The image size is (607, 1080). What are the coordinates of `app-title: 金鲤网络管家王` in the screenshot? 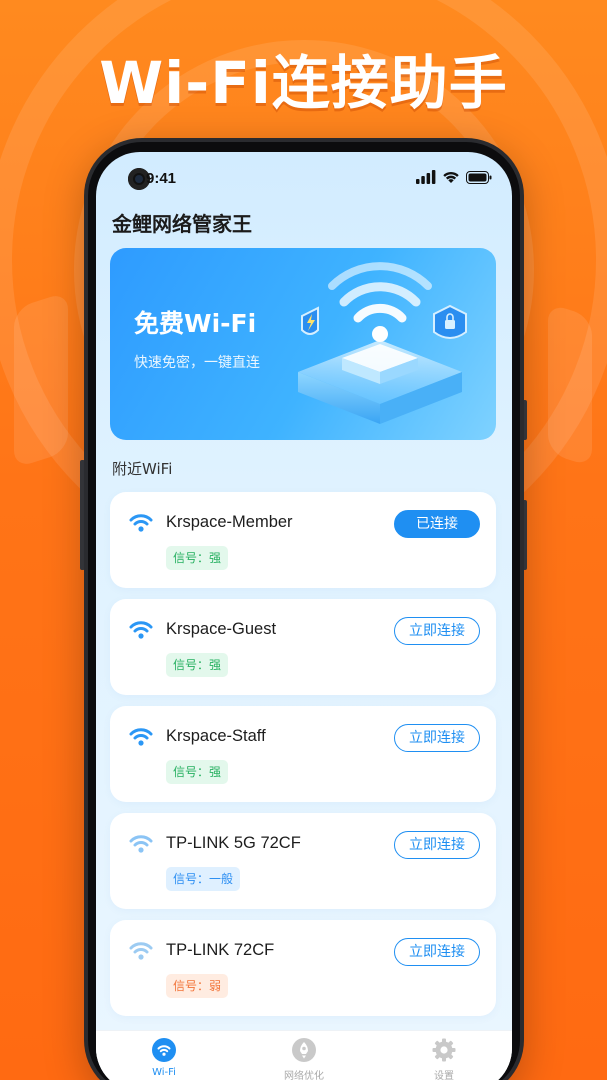 It's located at (182, 224).